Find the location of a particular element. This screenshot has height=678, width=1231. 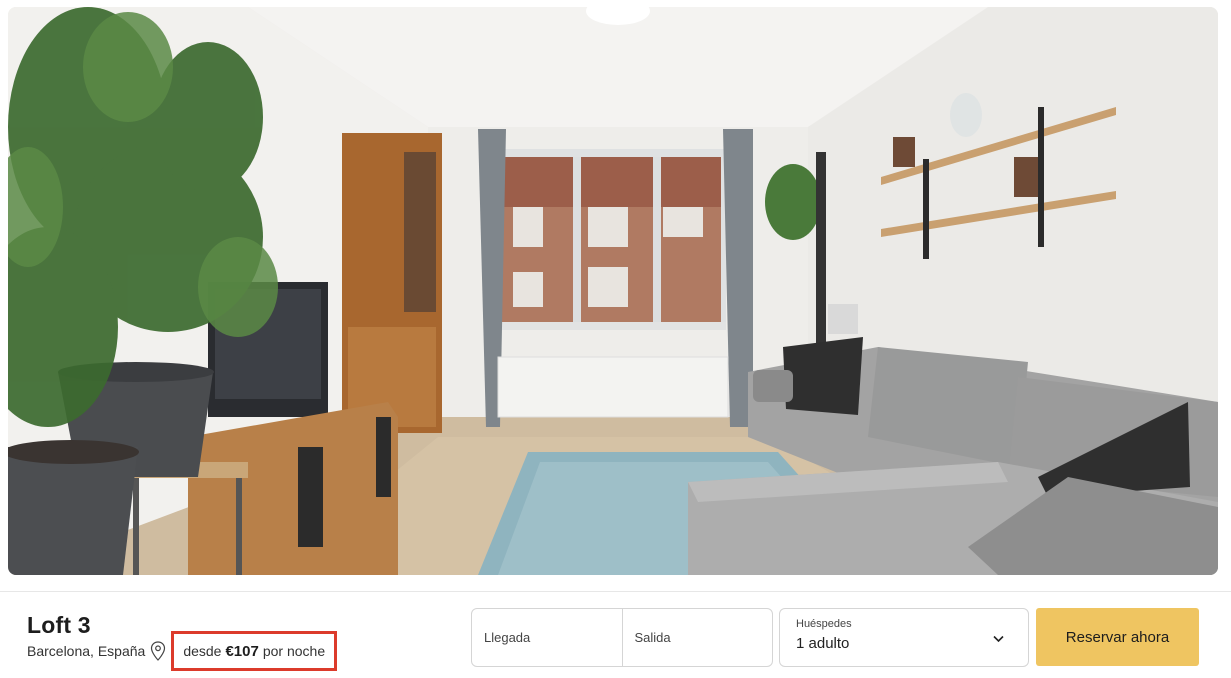

price-value: €107 is located at coordinates (242, 651).